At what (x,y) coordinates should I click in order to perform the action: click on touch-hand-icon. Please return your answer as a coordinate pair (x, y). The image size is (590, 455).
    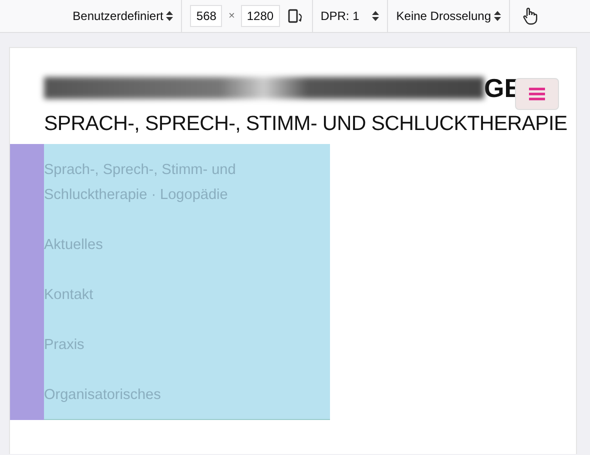
    Looking at the image, I should click on (530, 16).